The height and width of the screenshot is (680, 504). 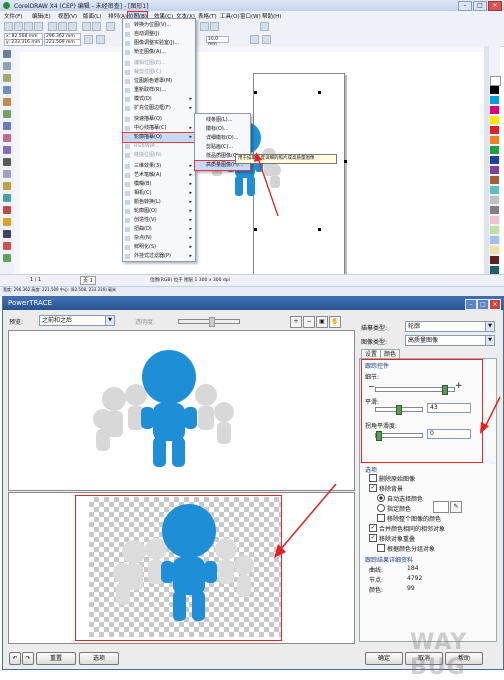 I want to click on close-icon: ×, so click(x=495, y=304).